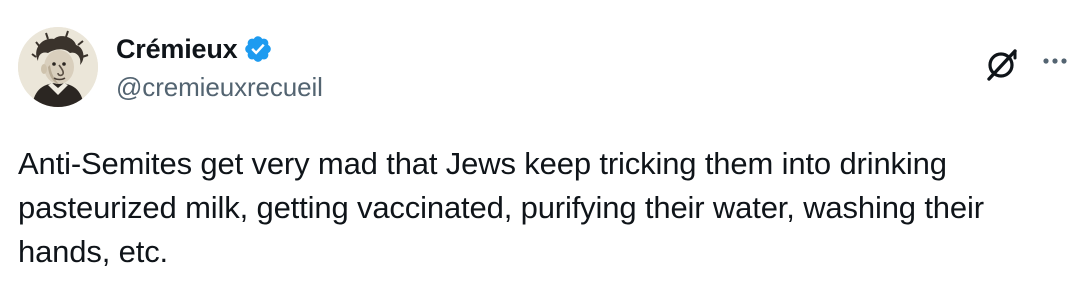 This screenshot has width=1086, height=300. What do you see at coordinates (219, 87) in the screenshot?
I see `author-handle: @cremieuxrecueil` at bounding box center [219, 87].